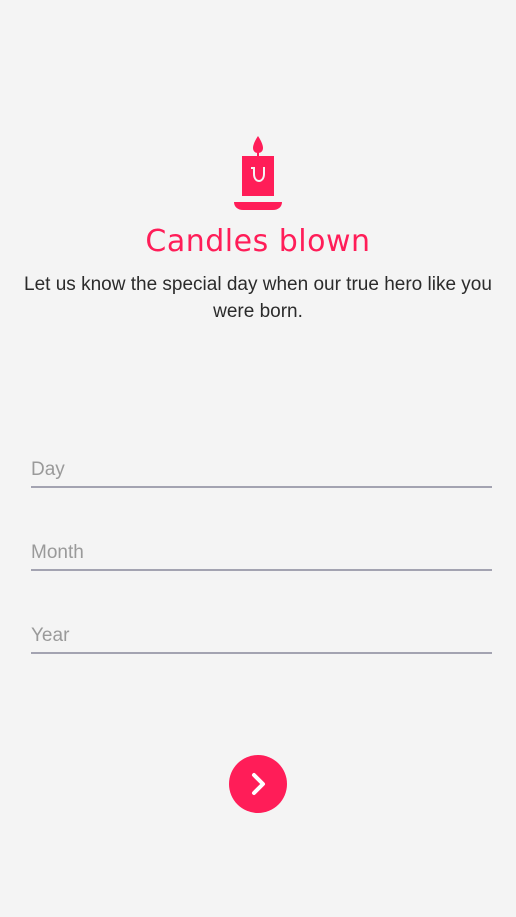  Describe the element at coordinates (261, 471) in the screenshot. I see `day-field` at that location.